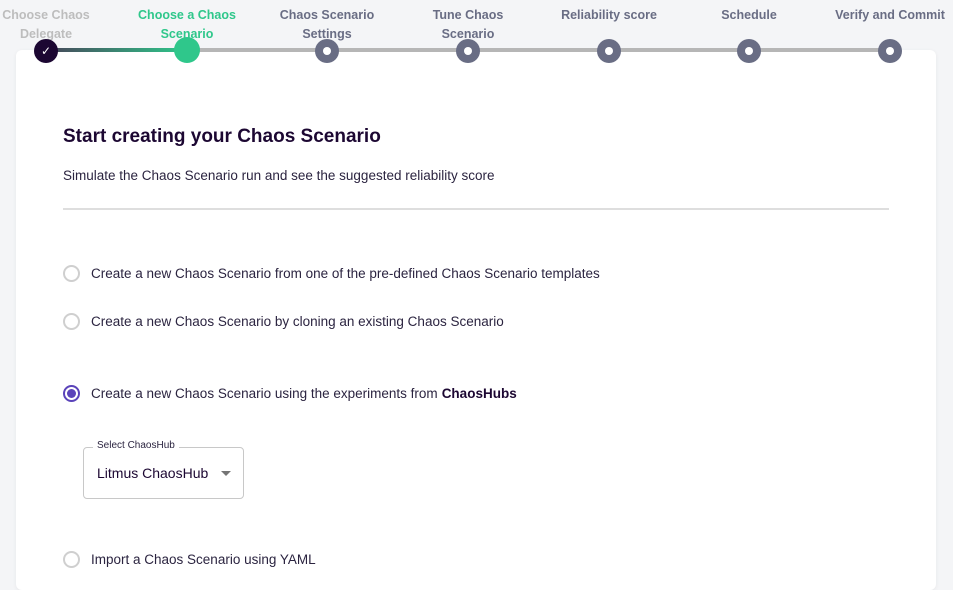  I want to click on caret-down-icon, so click(226, 473).